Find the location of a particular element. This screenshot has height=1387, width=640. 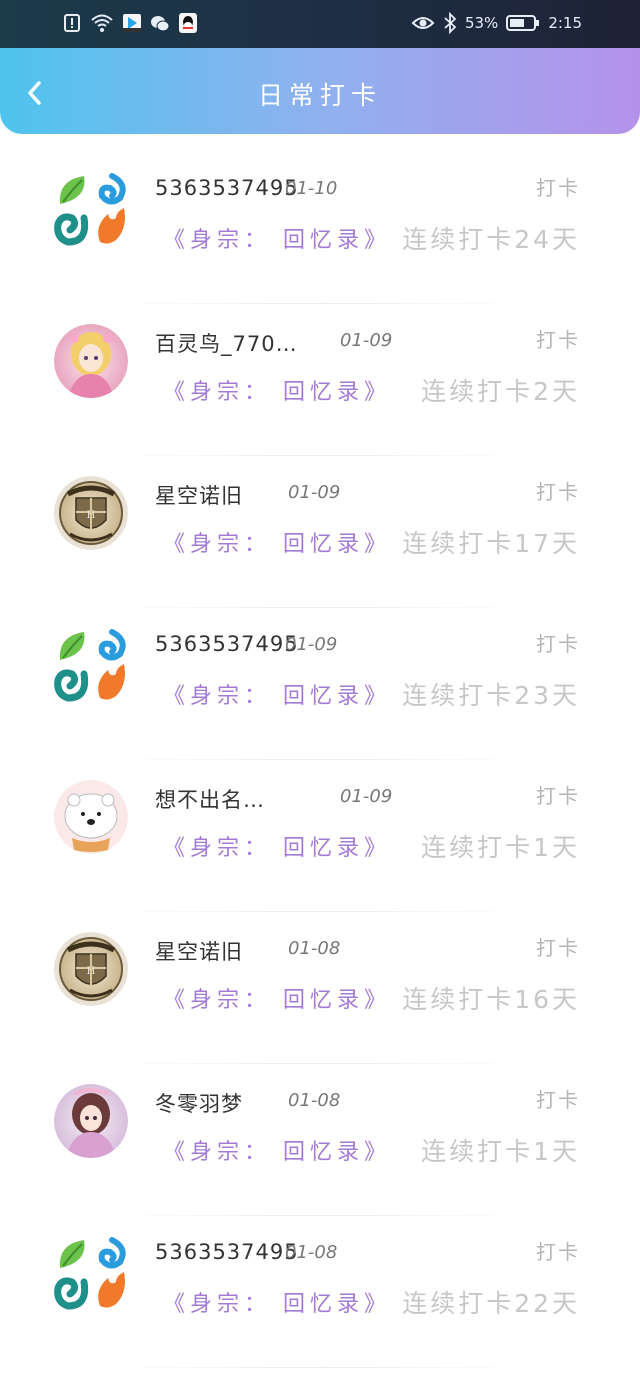

list-item: 5363537495 01-09 打卡《身宗： 回忆录》 连续打卡23天 is located at coordinates (320, 684).